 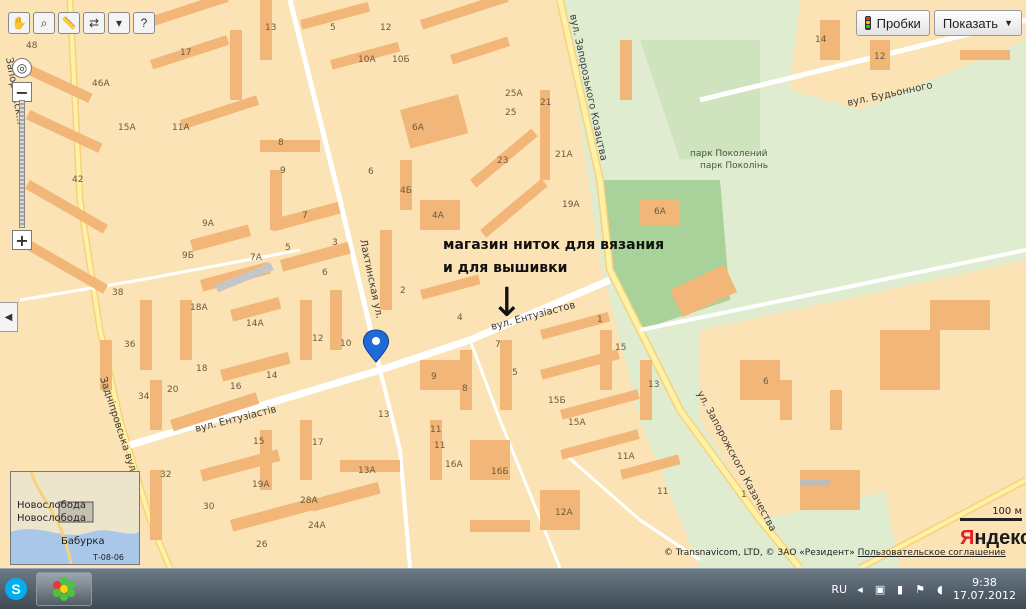 I want to click on top-right-controls: Пробки Показать ▼, so click(x=938, y=23).